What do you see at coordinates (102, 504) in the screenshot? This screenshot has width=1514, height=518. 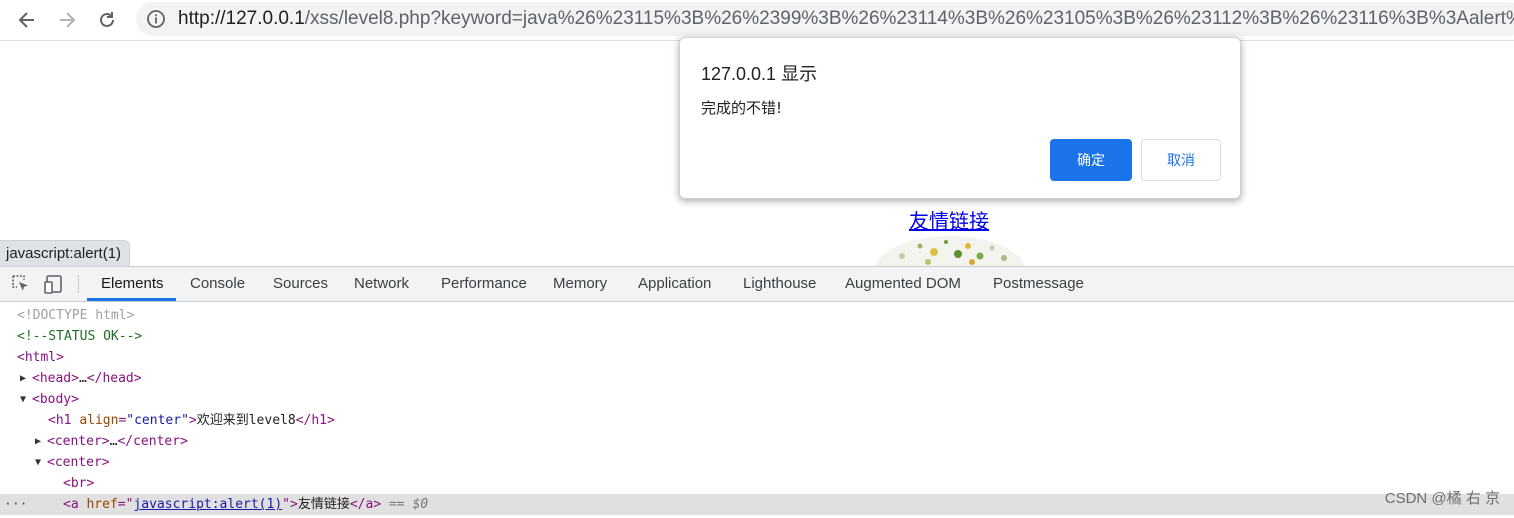 I see `a-attr-name: href` at bounding box center [102, 504].